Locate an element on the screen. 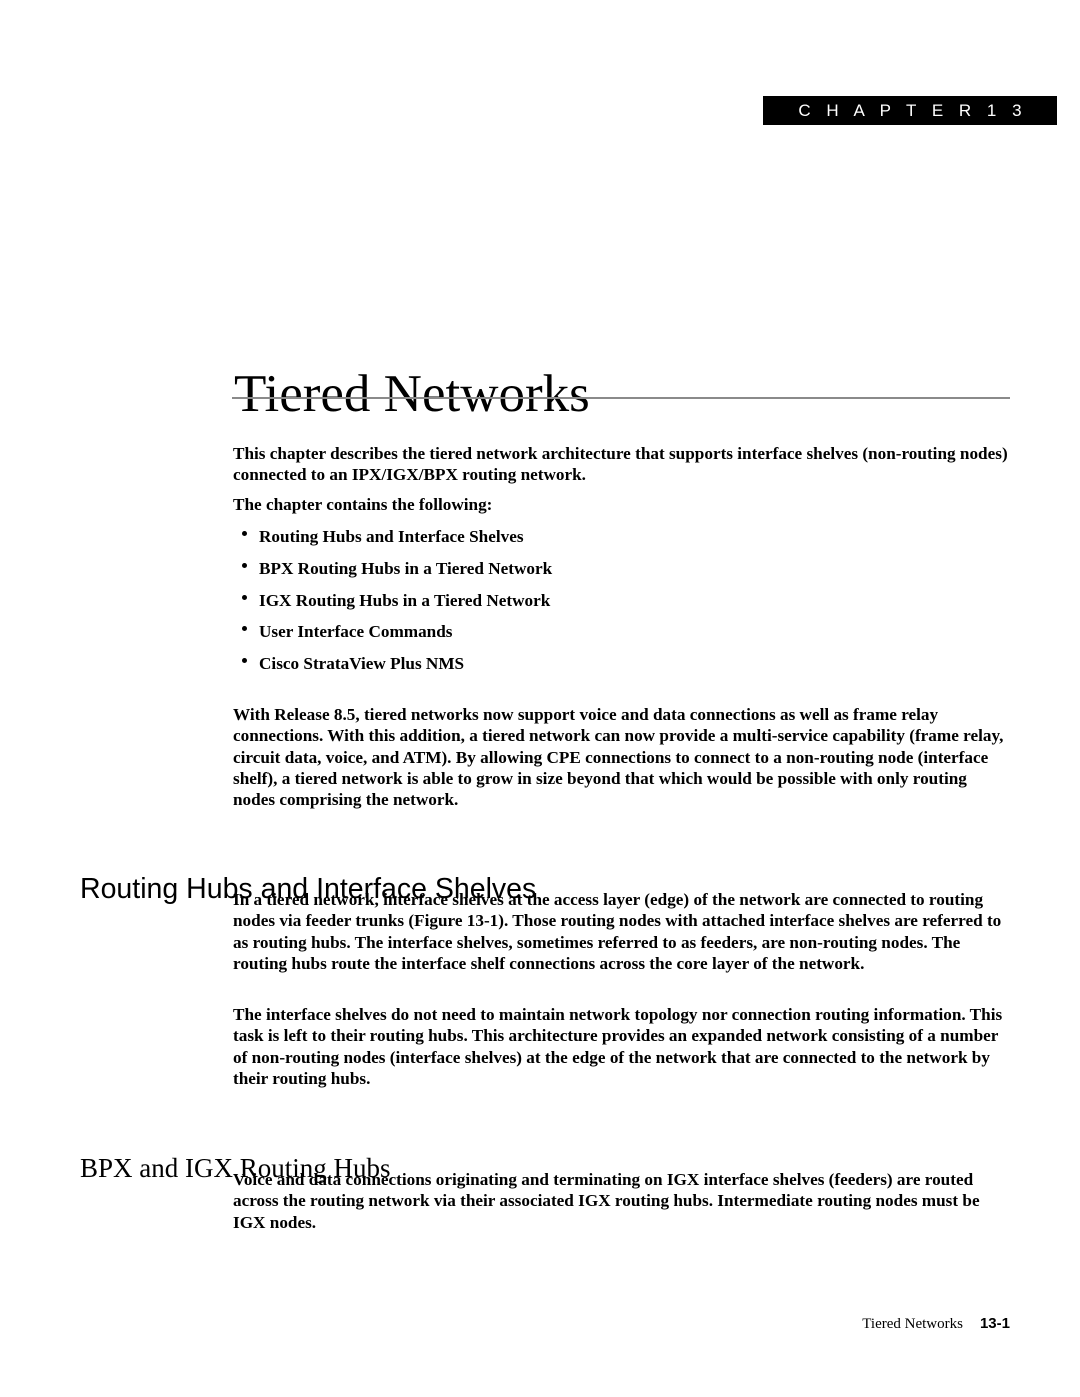  list-item-label: Routing Hubs and Interface Shelves is located at coordinates (391, 536).